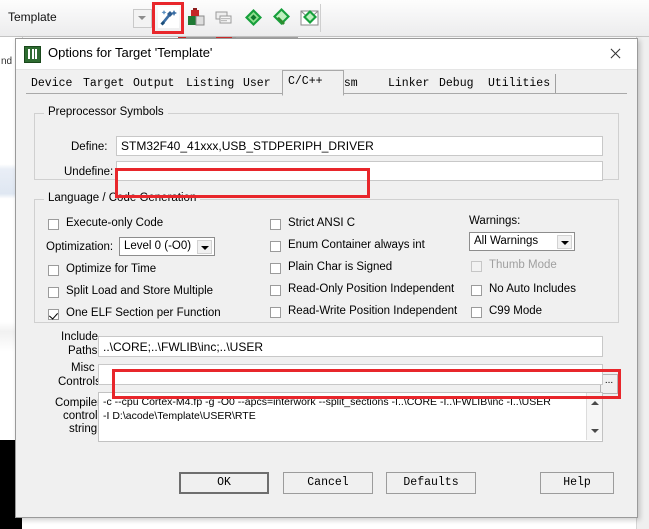  I want to click on checkbox-optimize-for-time, so click(53, 270).